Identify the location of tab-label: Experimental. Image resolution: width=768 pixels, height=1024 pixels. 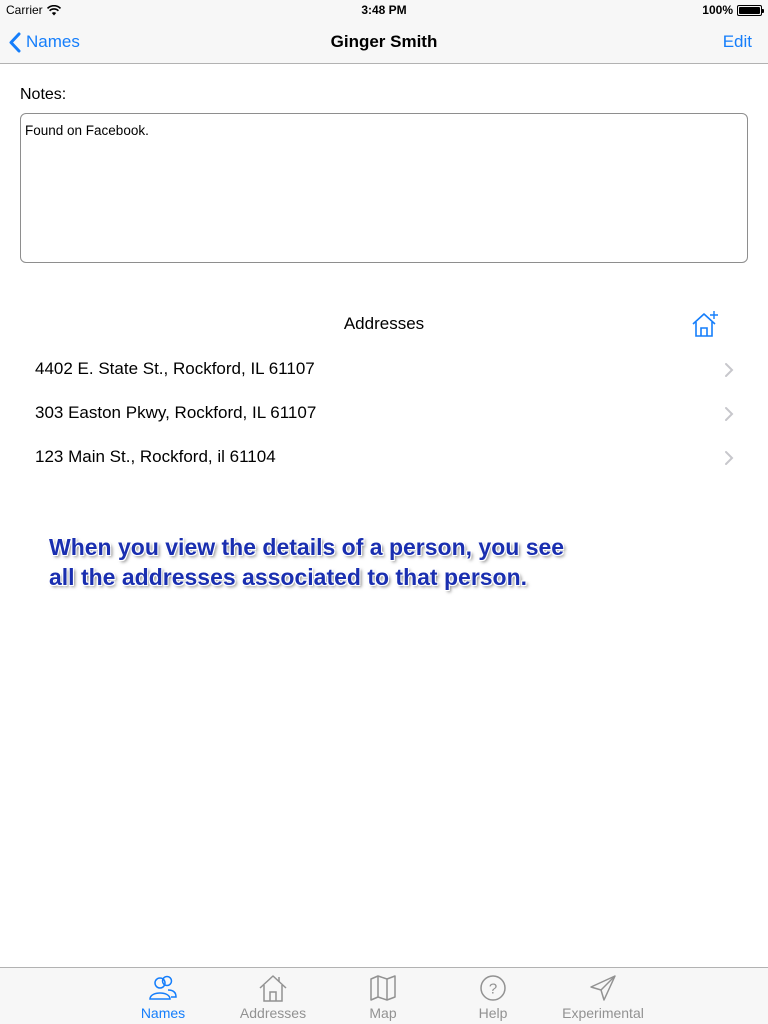
(603, 1013).